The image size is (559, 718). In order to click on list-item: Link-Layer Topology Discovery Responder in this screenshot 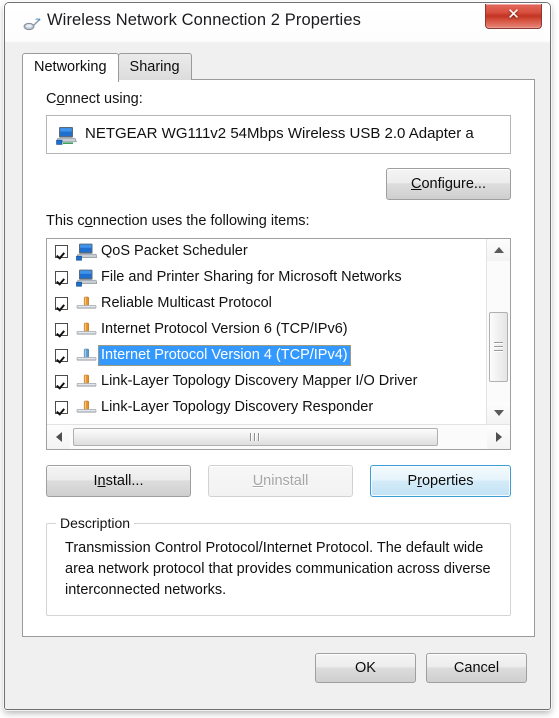, I will do `click(266, 408)`.